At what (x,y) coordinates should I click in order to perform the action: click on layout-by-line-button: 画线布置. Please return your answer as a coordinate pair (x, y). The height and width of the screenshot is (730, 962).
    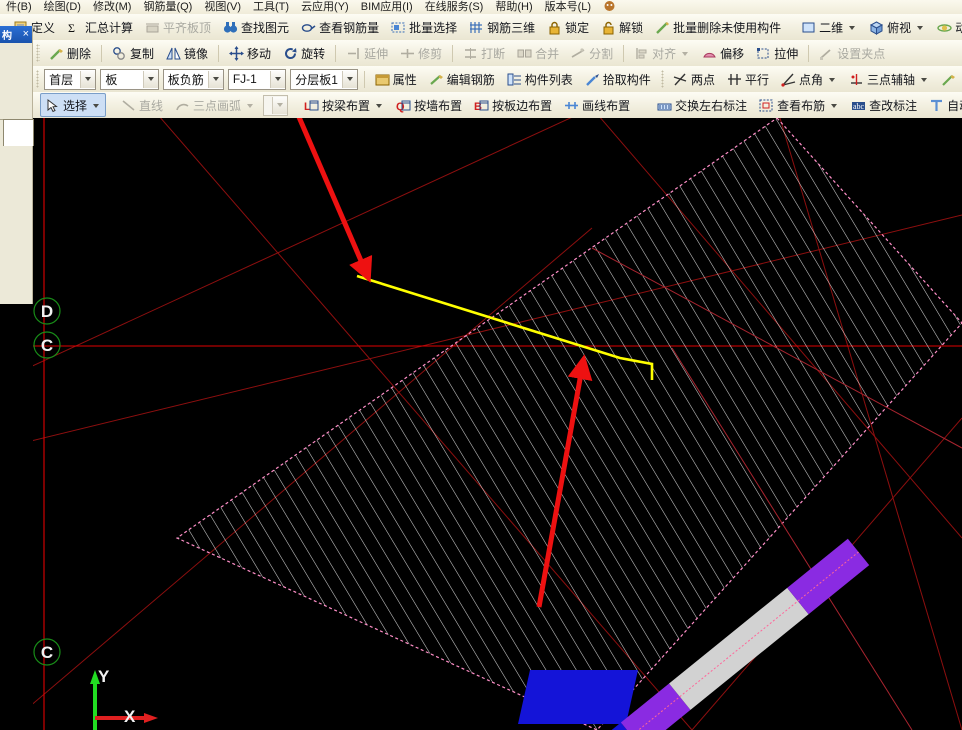
    Looking at the image, I should click on (597, 105).